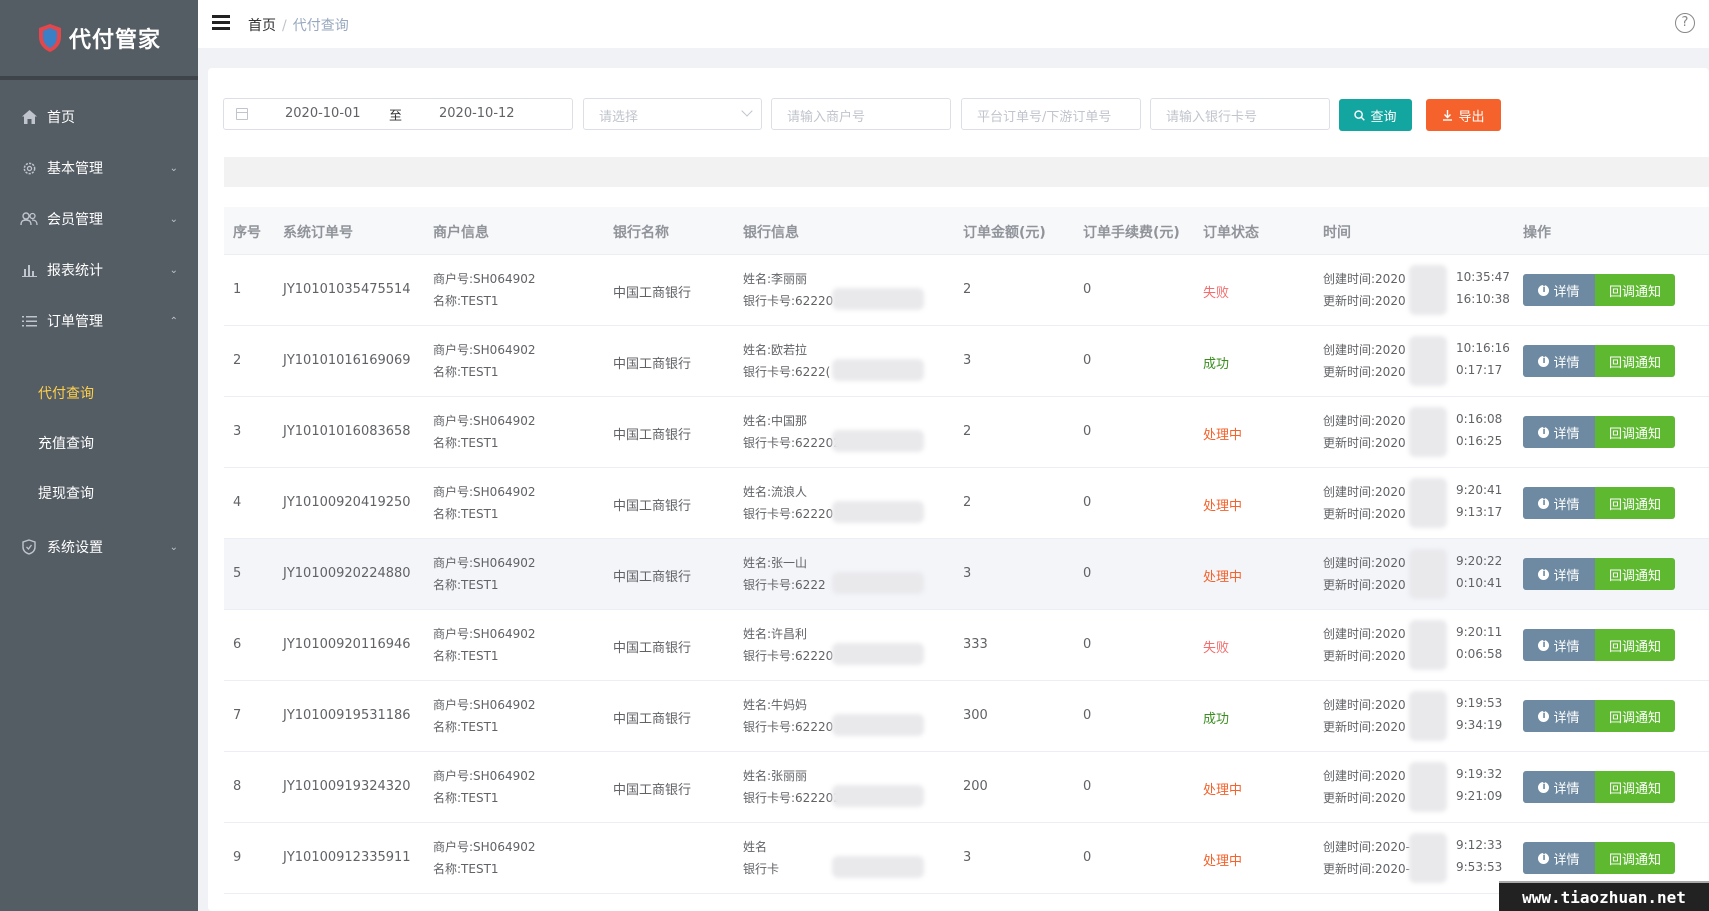 This screenshot has width=1709, height=911. What do you see at coordinates (75, 271) in the screenshot?
I see `menu-item-label: 报表统计` at bounding box center [75, 271].